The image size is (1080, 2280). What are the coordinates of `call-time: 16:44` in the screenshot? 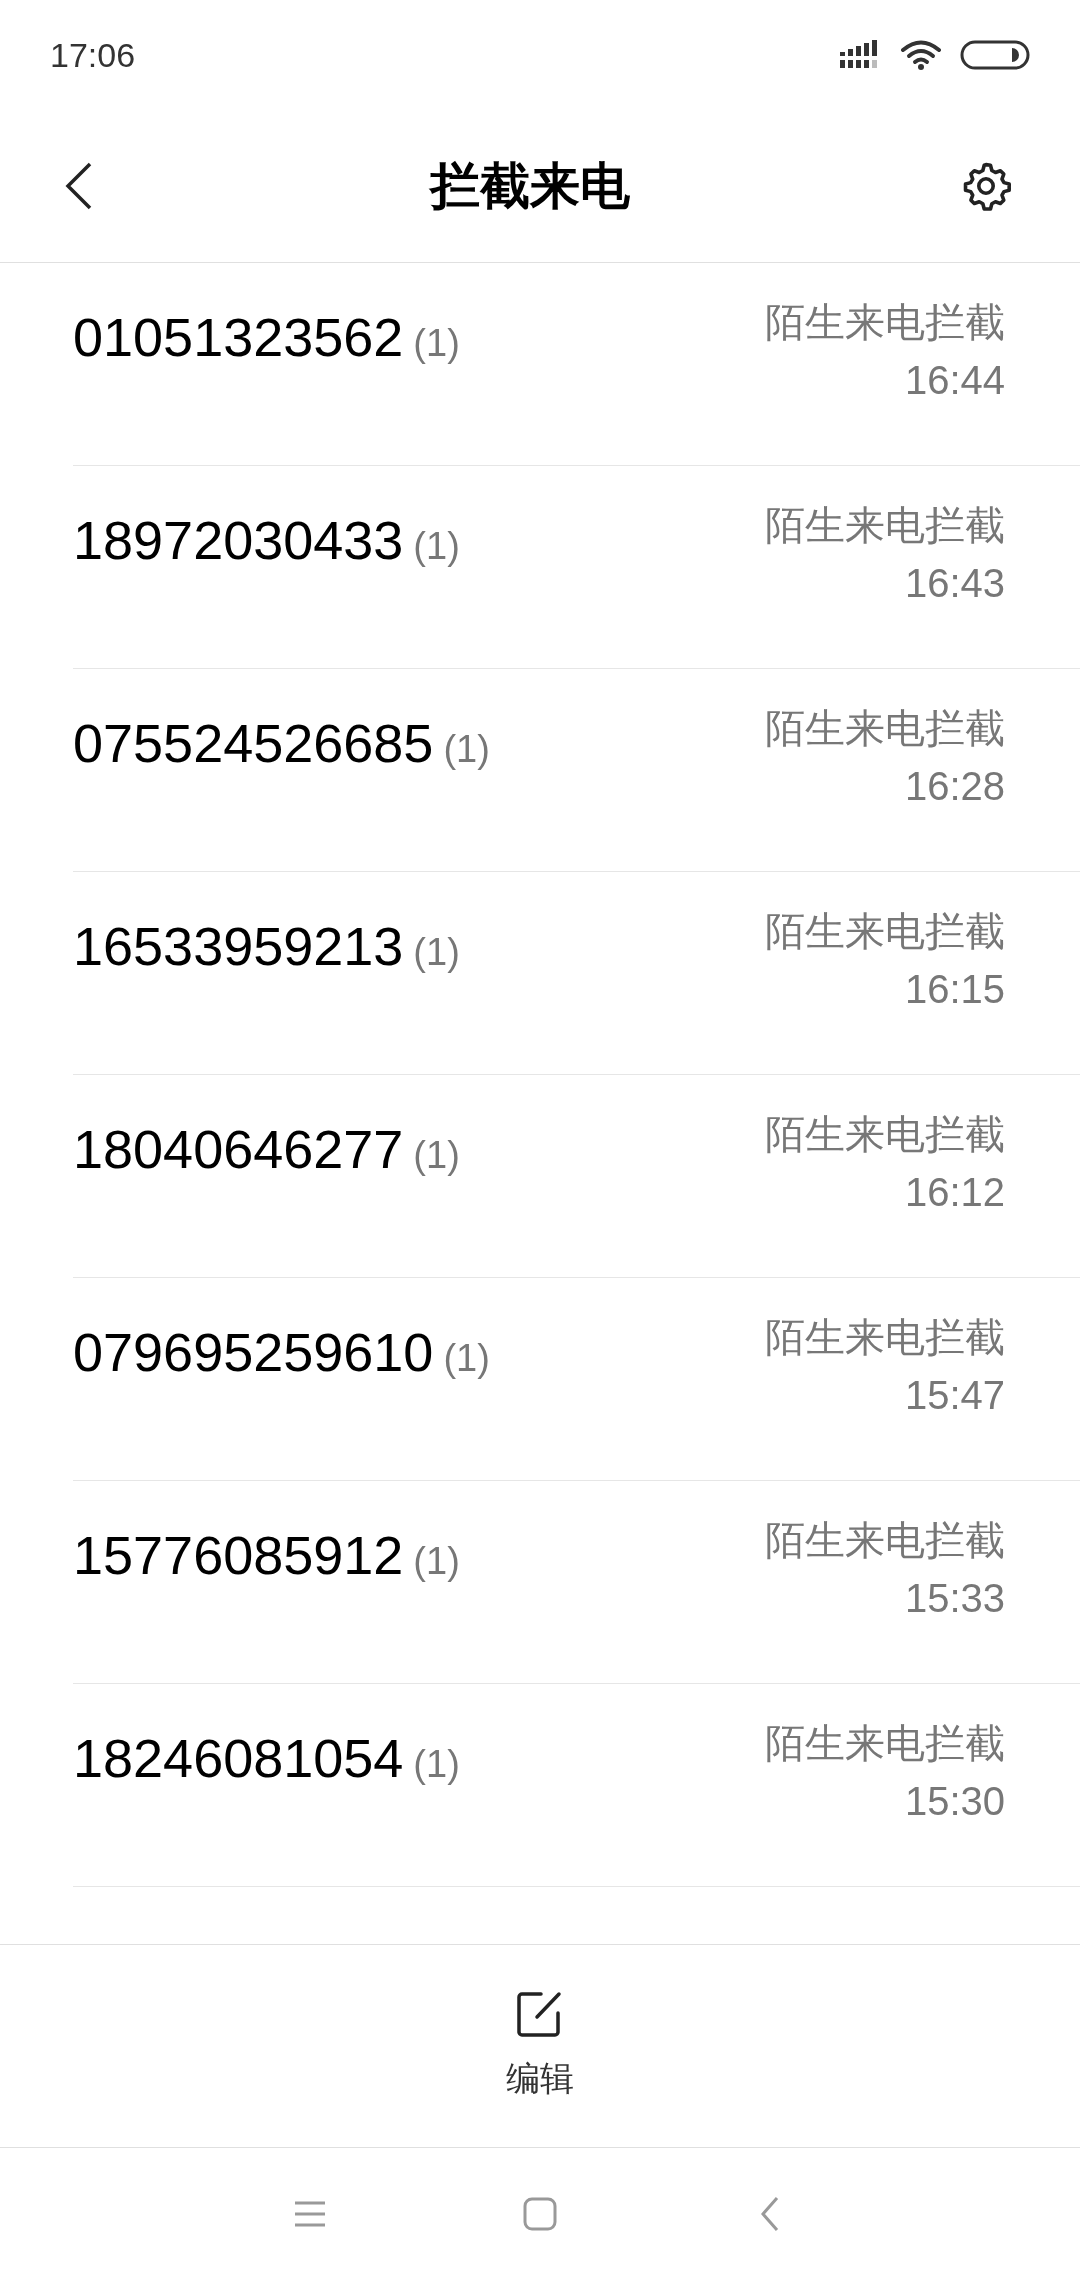 It's located at (954, 380).